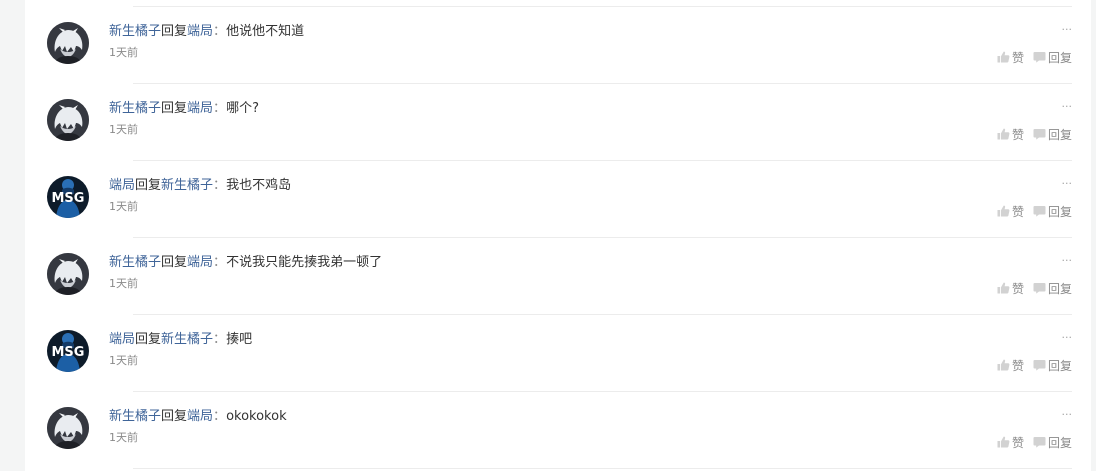 The image size is (1096, 471). What do you see at coordinates (259, 185) in the screenshot?
I see `comment-text: 我也不鸡岛` at bounding box center [259, 185].